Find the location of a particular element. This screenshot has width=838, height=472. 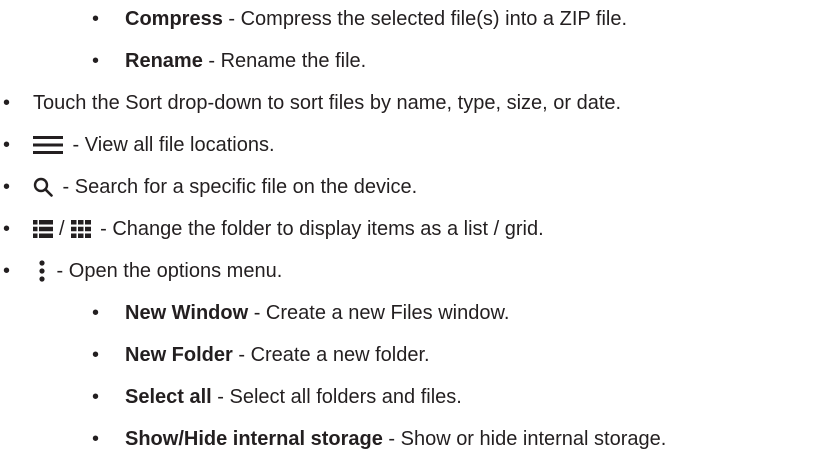

search-icon is located at coordinates (43, 187).